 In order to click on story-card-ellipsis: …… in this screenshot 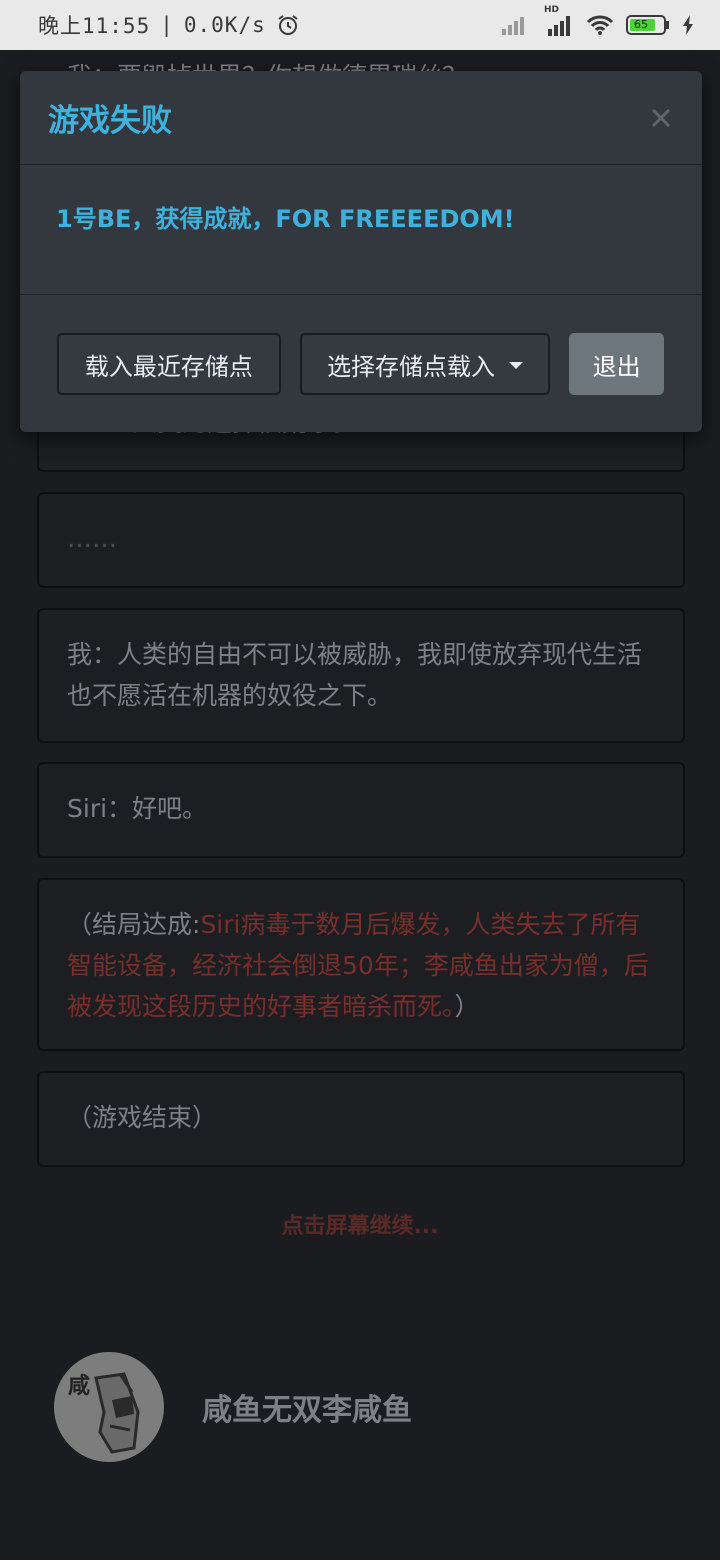, I will do `click(361, 540)`.